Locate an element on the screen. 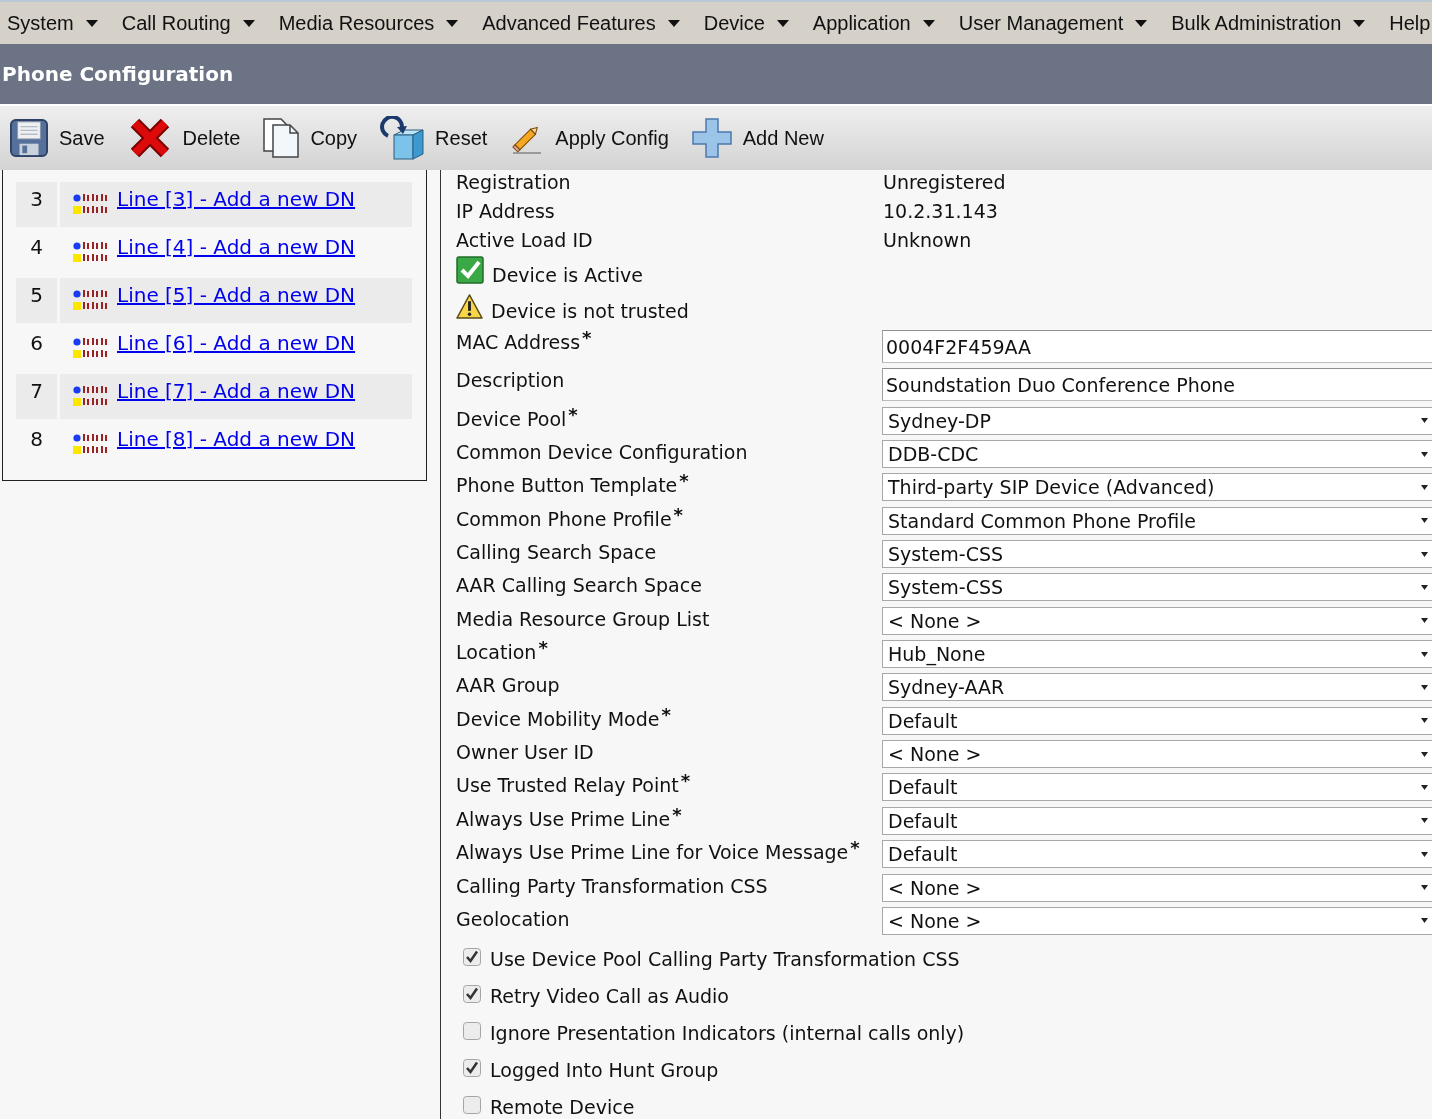  text-input: Soundstation Duo Conference Phone is located at coordinates (1157, 385).